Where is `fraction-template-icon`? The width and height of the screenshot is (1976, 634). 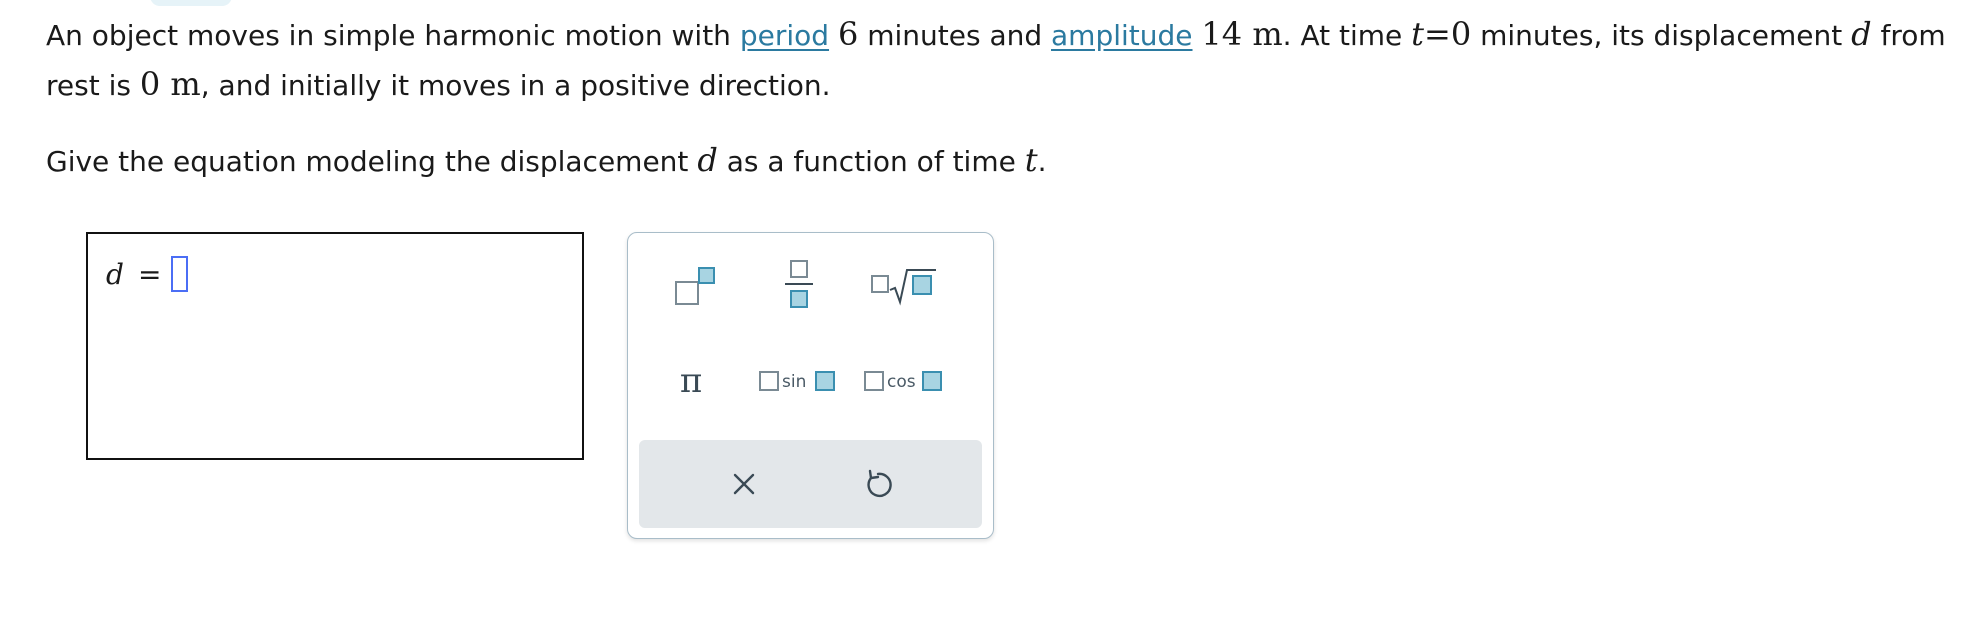
fraction-template-icon is located at coordinates (799, 284).